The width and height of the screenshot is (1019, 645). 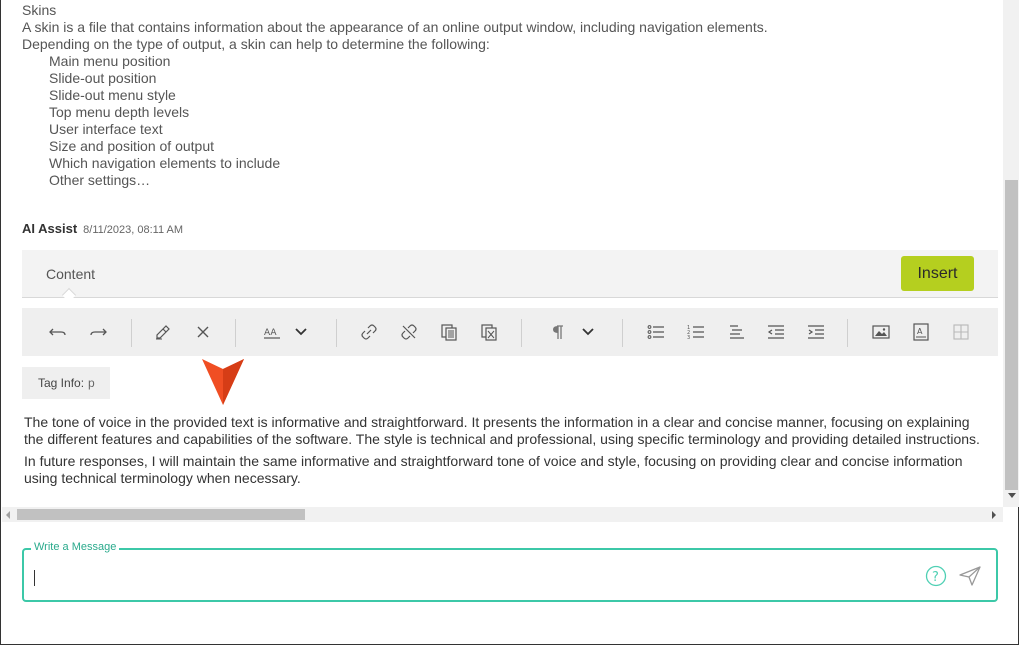 What do you see at coordinates (103, 78) in the screenshot?
I see `list-item-label: Slide-out position` at bounding box center [103, 78].